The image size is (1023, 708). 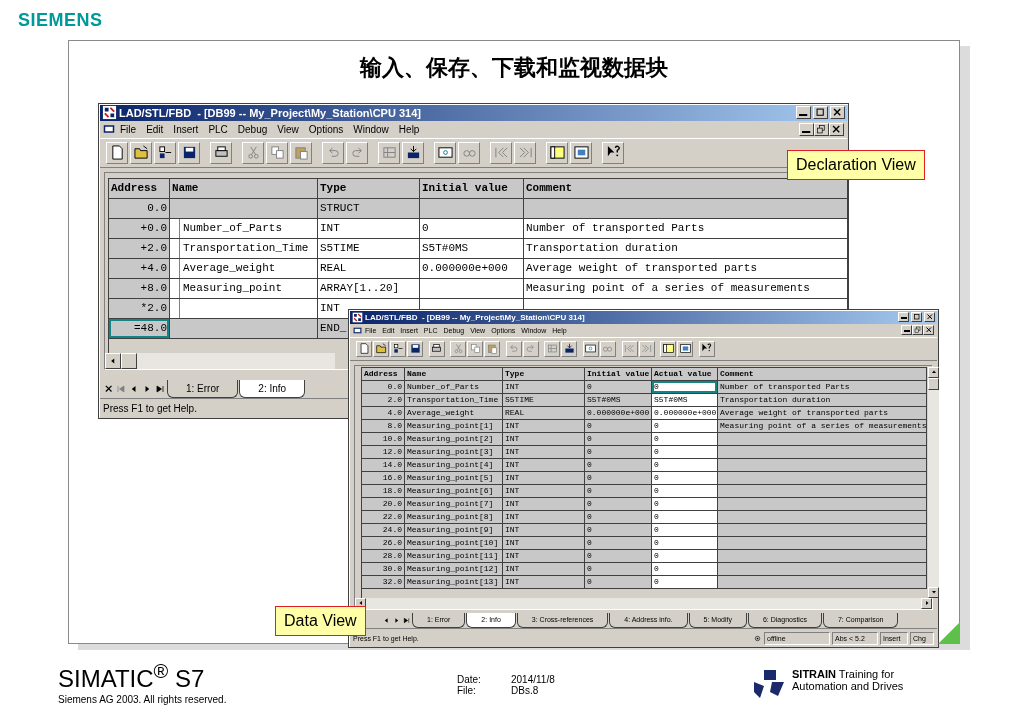 What do you see at coordinates (203, 388) in the screenshot?
I see `tab: 1: Error` at bounding box center [203, 388].